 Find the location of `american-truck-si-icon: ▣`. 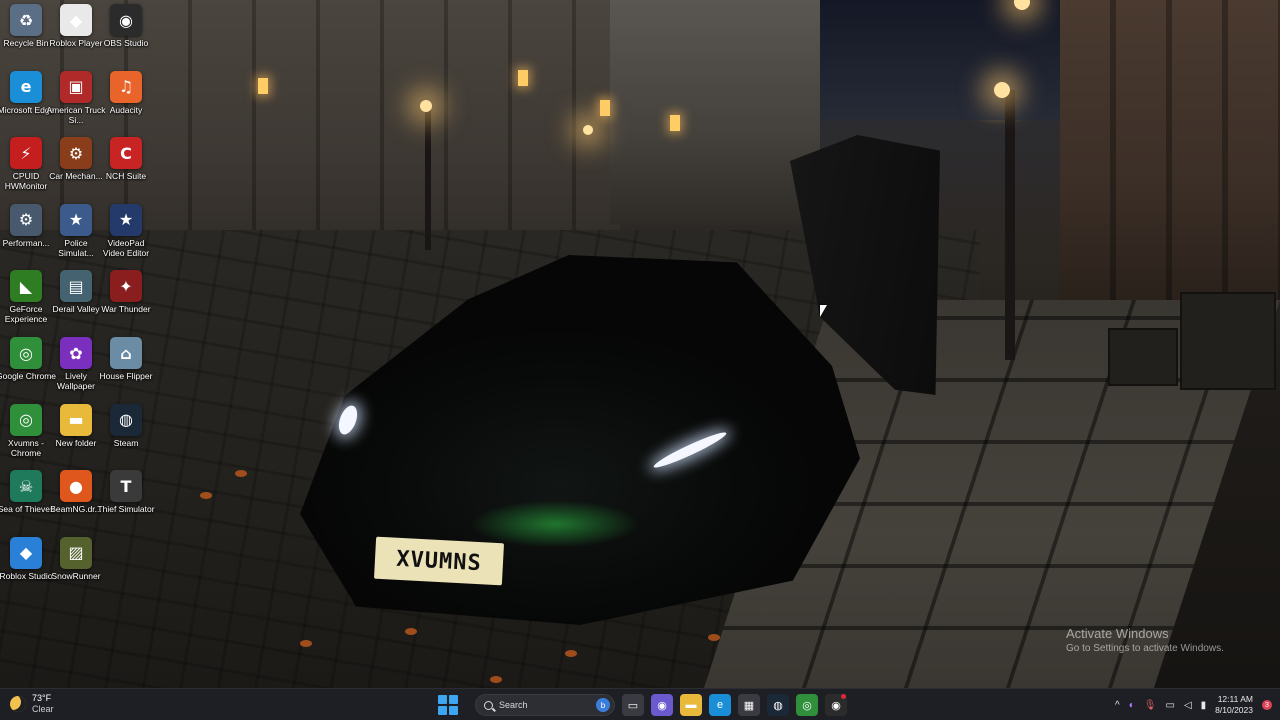

american-truck-si-icon: ▣ is located at coordinates (76, 86).